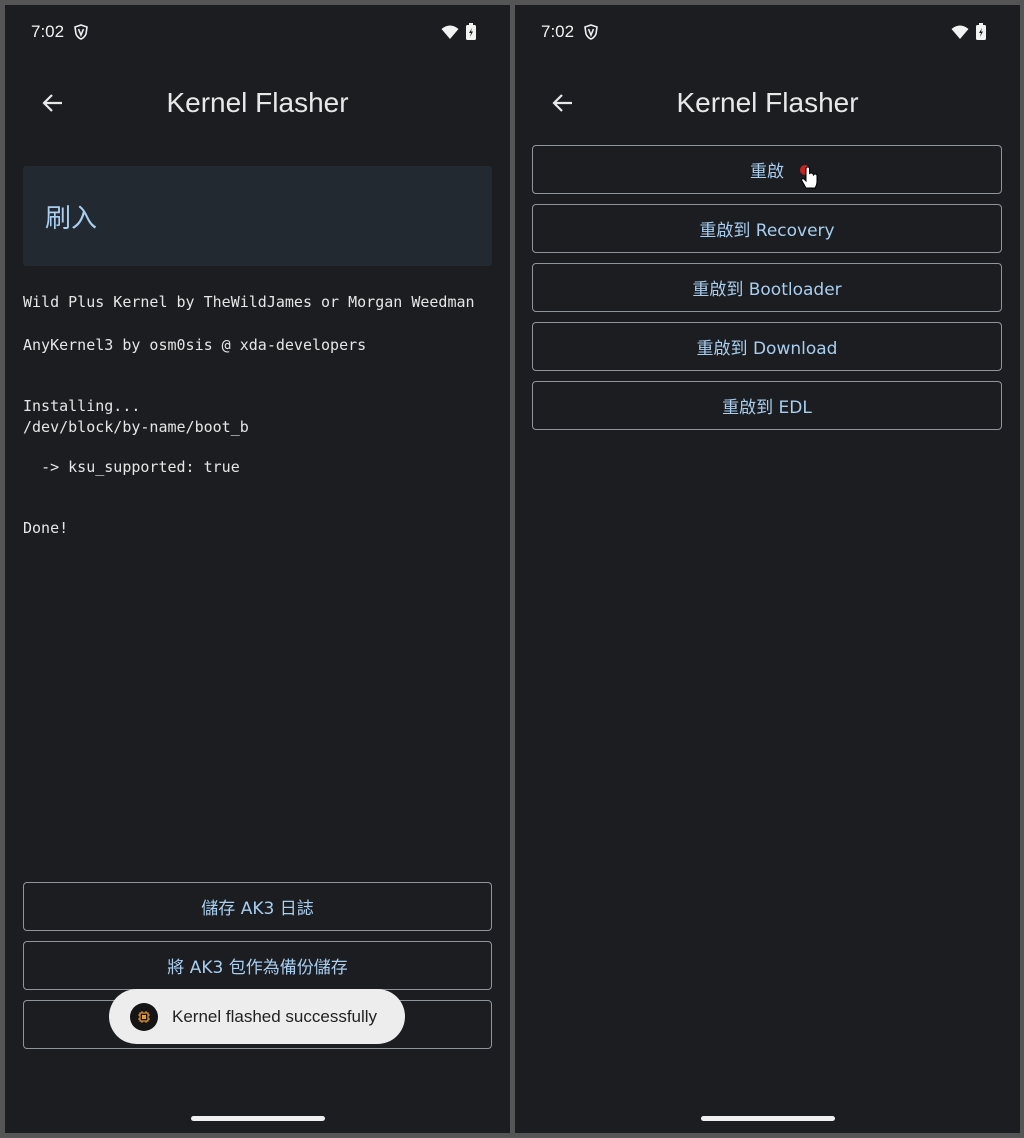 The height and width of the screenshot is (1138, 1024). Describe the element at coordinates (767, 169) in the screenshot. I see `reboot-button: 重啟` at that location.